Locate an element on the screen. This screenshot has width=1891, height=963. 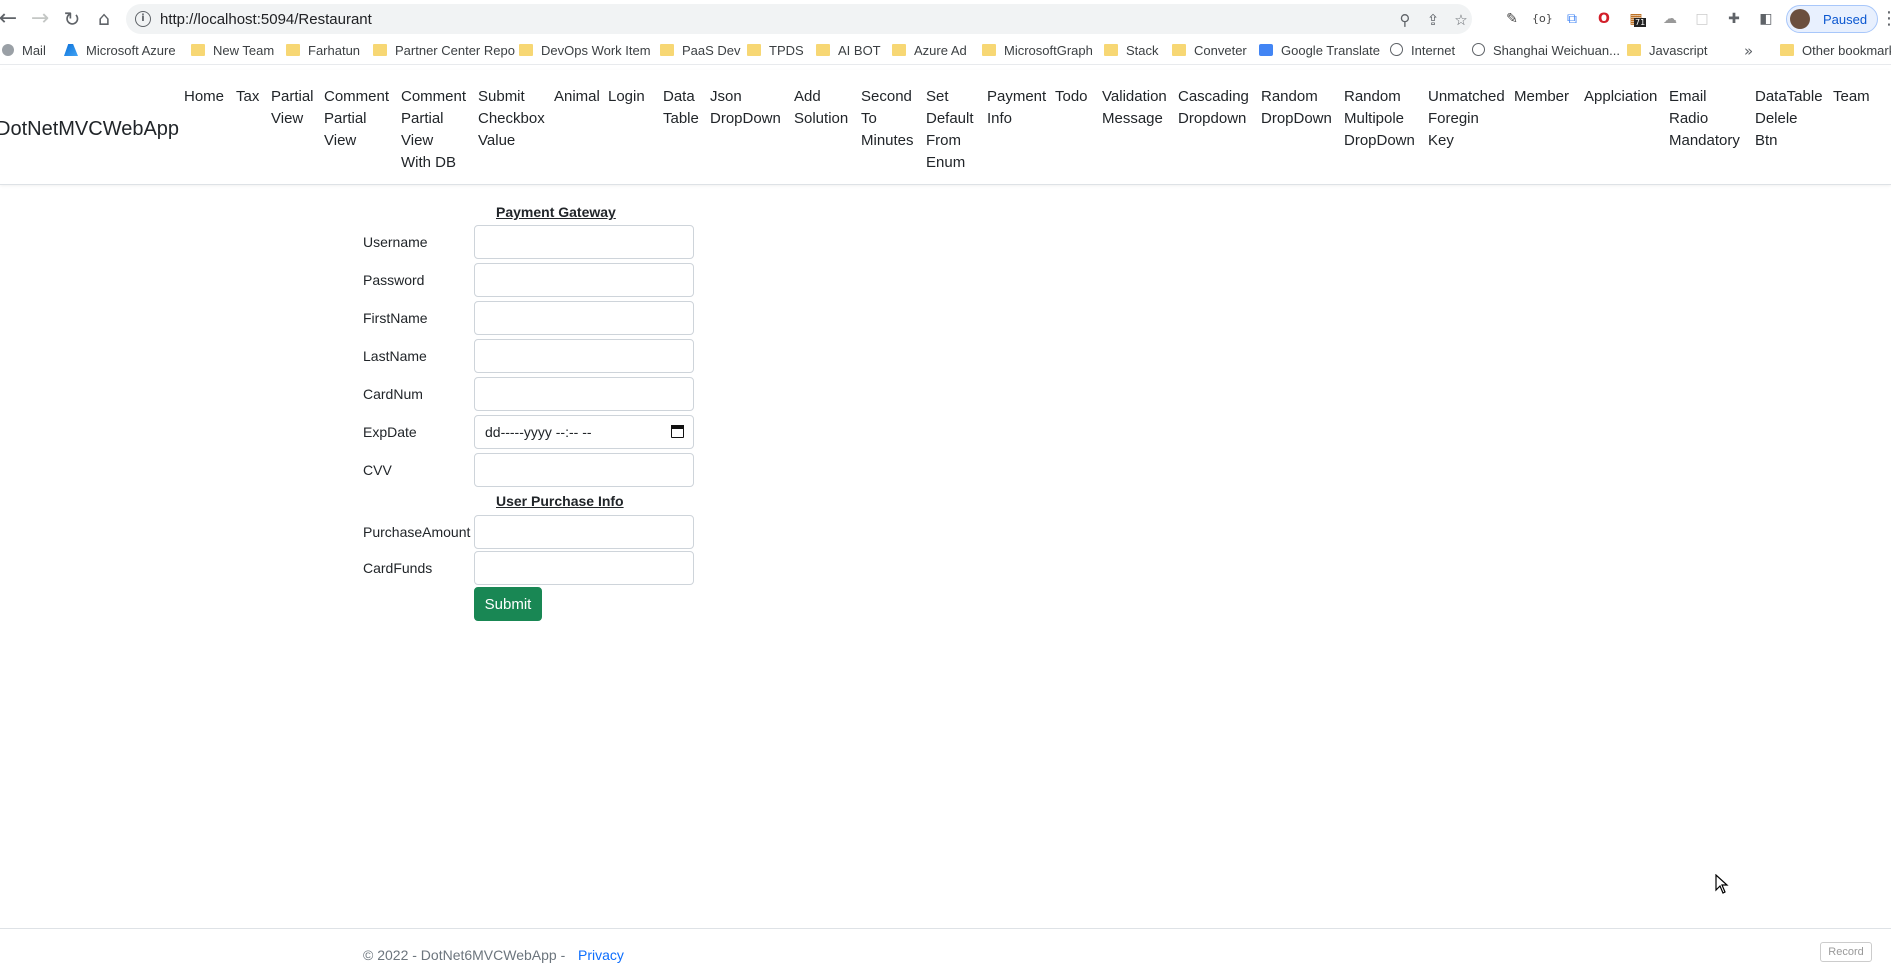
extension-cloud-icon: ☁ is located at coordinates (1670, 19).